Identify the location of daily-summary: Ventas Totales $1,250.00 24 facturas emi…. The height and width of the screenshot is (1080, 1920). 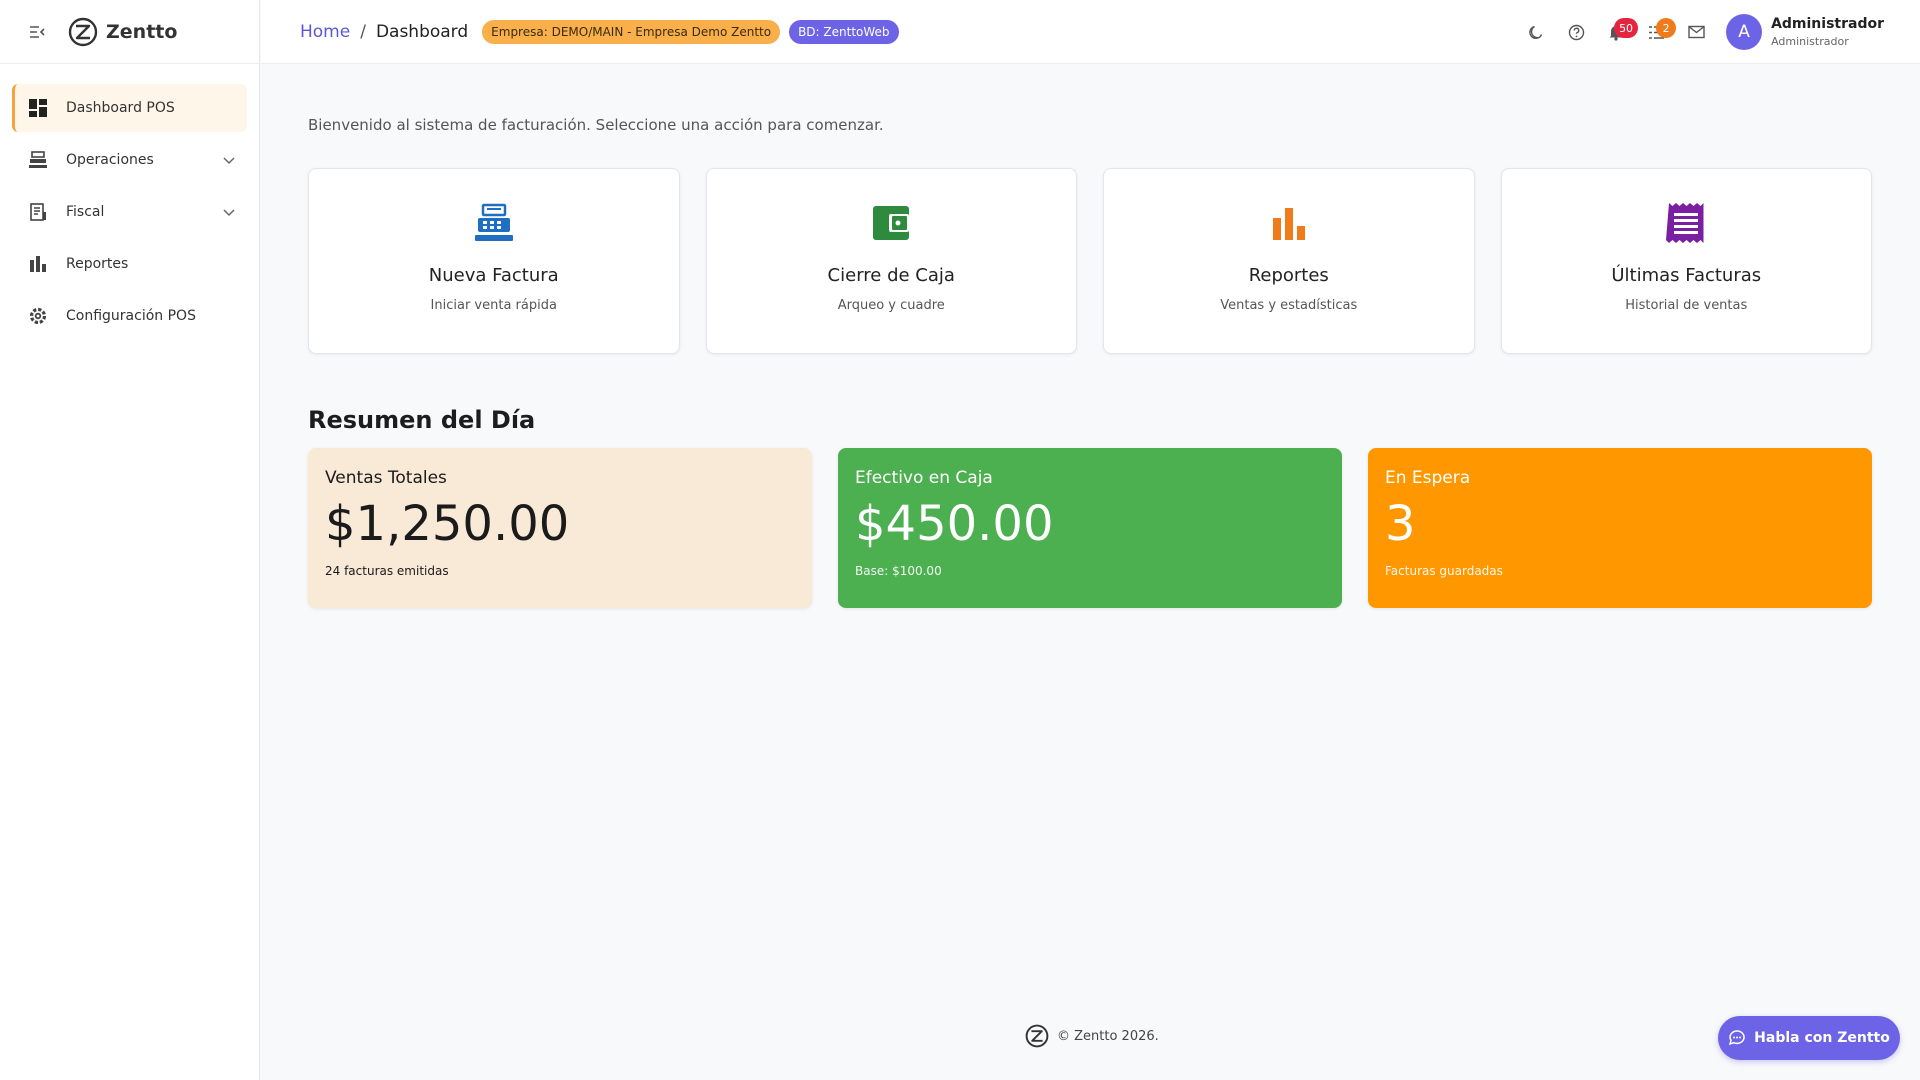
(1090, 528).